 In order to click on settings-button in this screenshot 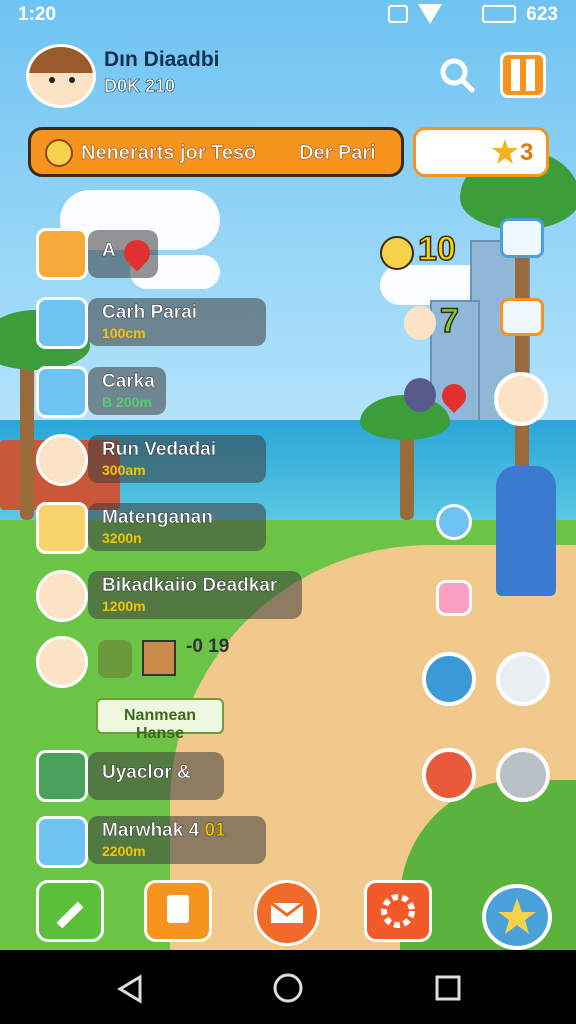, I will do `click(398, 911)`.